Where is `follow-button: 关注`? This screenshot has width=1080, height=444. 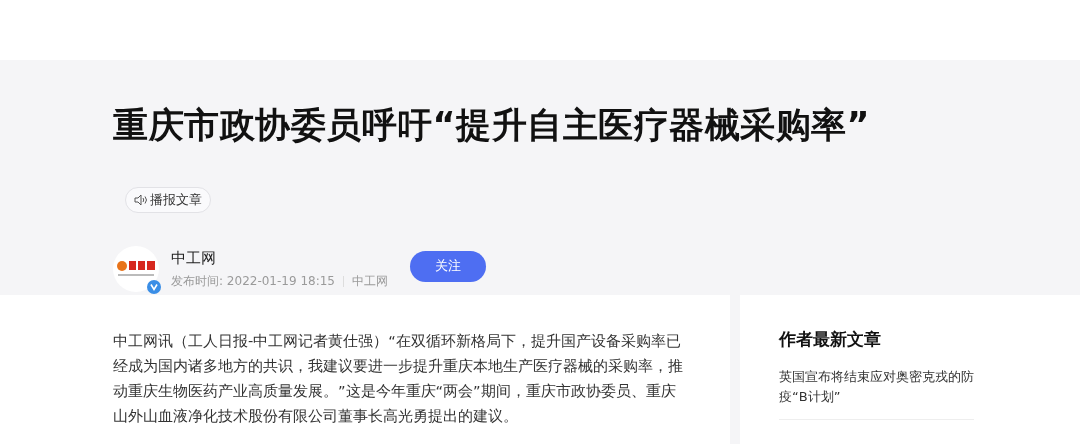
follow-button: 关注 is located at coordinates (448, 266).